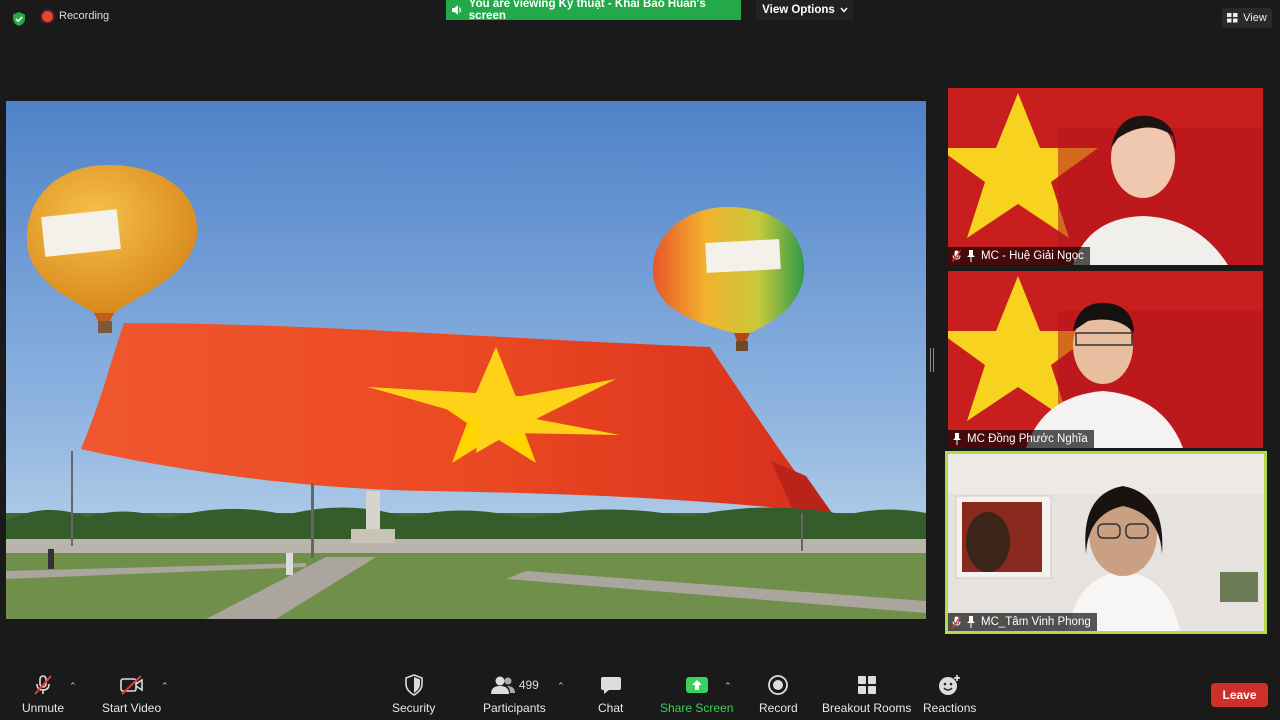 The width and height of the screenshot is (1280, 720). What do you see at coordinates (84, 16) in the screenshot?
I see `recording-label: Recording` at bounding box center [84, 16].